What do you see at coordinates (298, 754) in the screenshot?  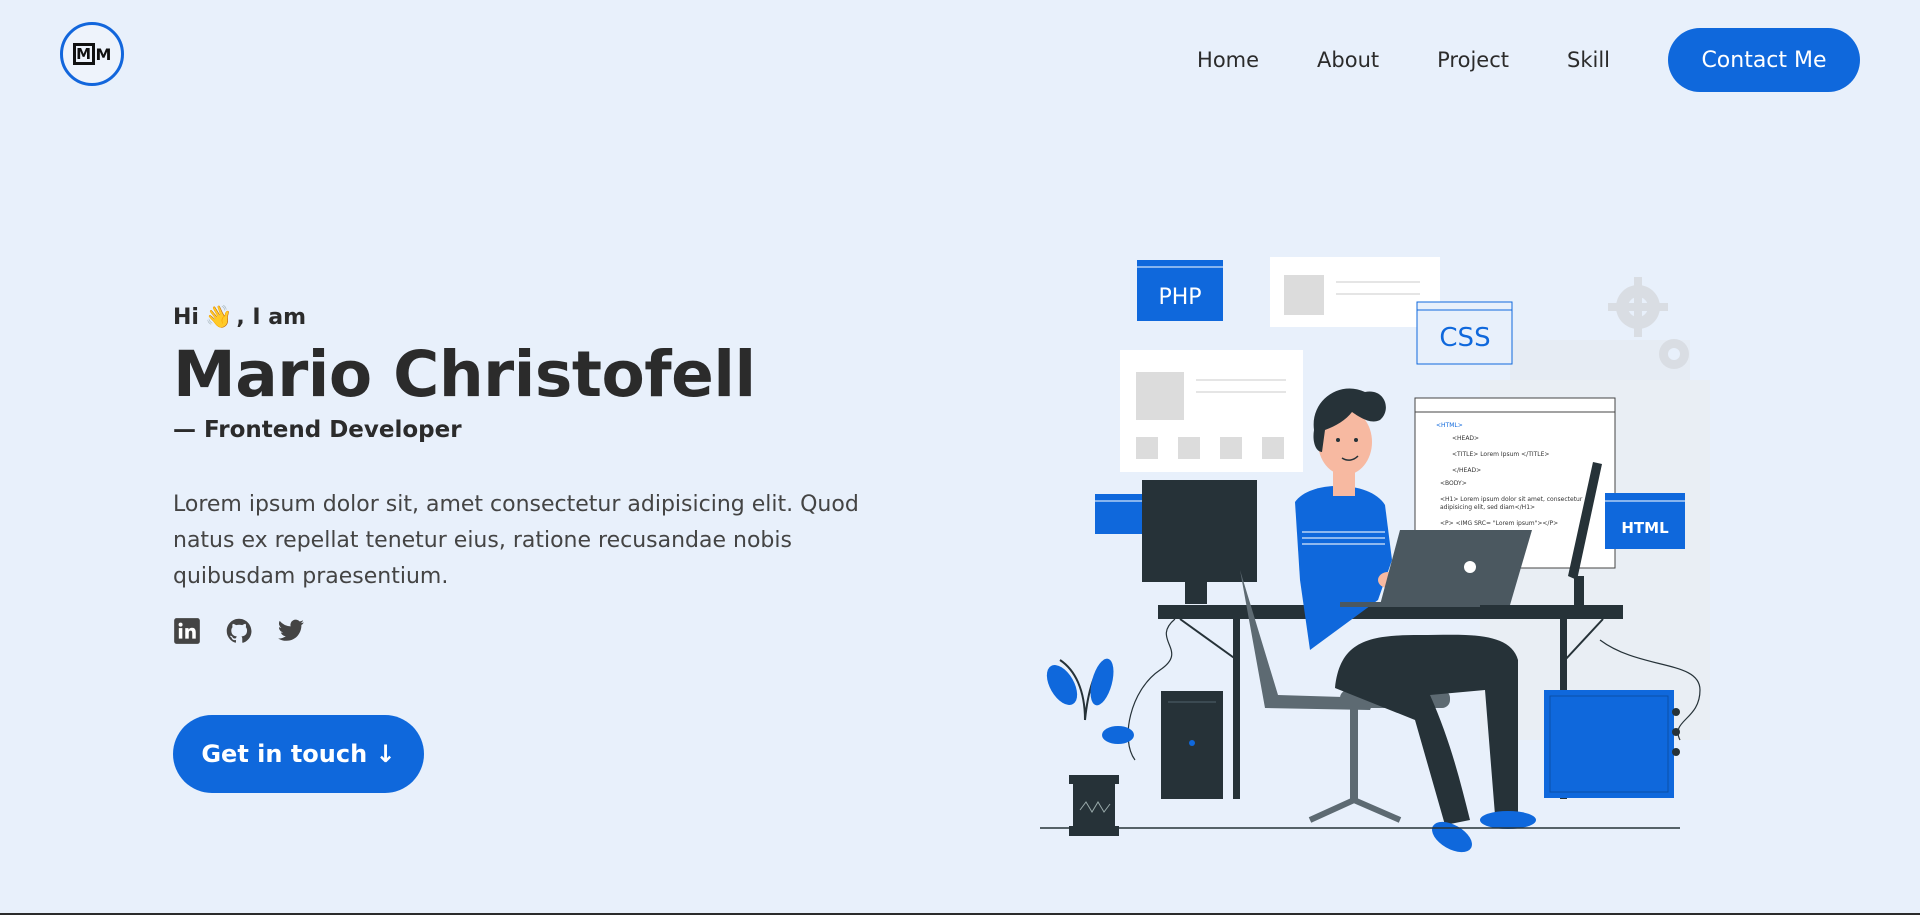 I see `get-in-touch-button: Get in touch ↓` at bounding box center [298, 754].